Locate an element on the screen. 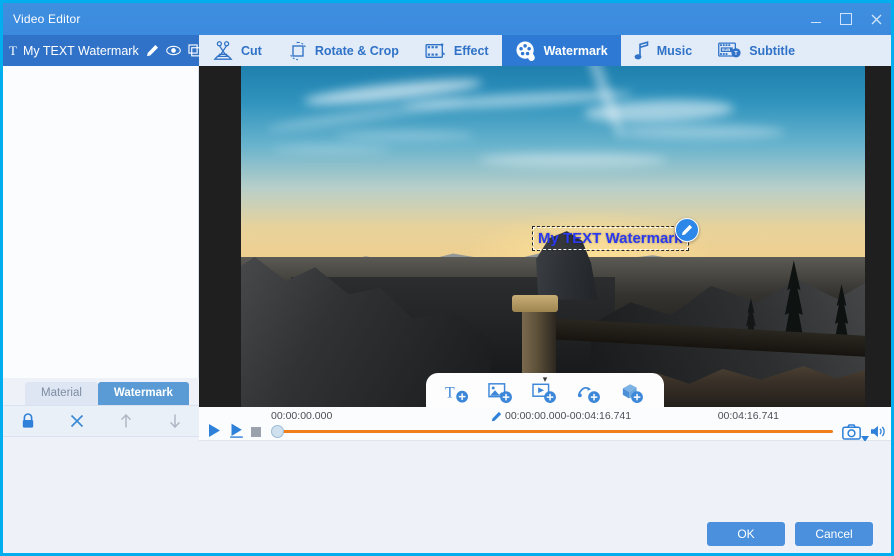 The height and width of the screenshot is (556, 894). add-image-icon is located at coordinates (501, 393).